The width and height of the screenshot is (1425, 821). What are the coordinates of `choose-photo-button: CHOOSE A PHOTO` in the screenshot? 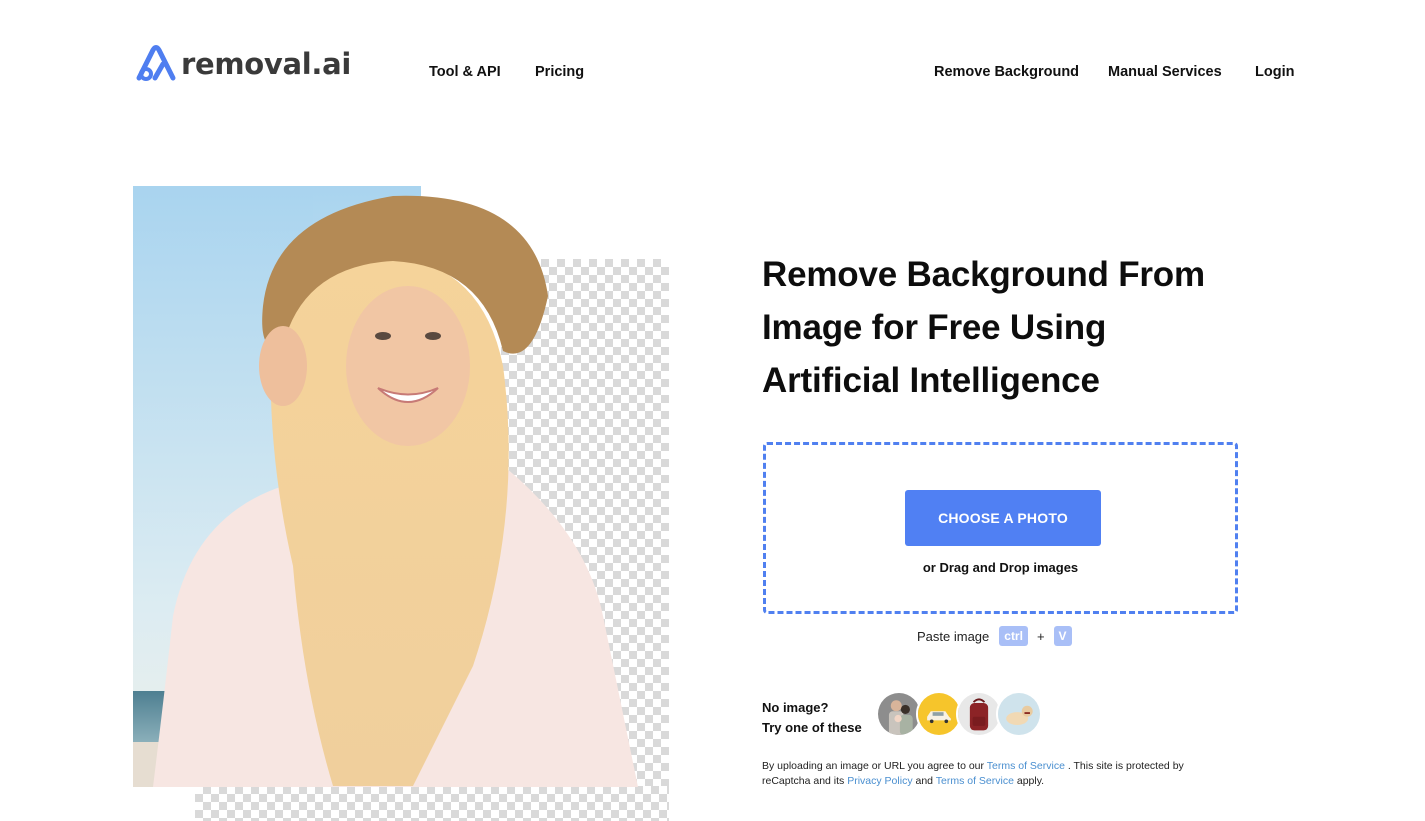 It's located at (1003, 518).